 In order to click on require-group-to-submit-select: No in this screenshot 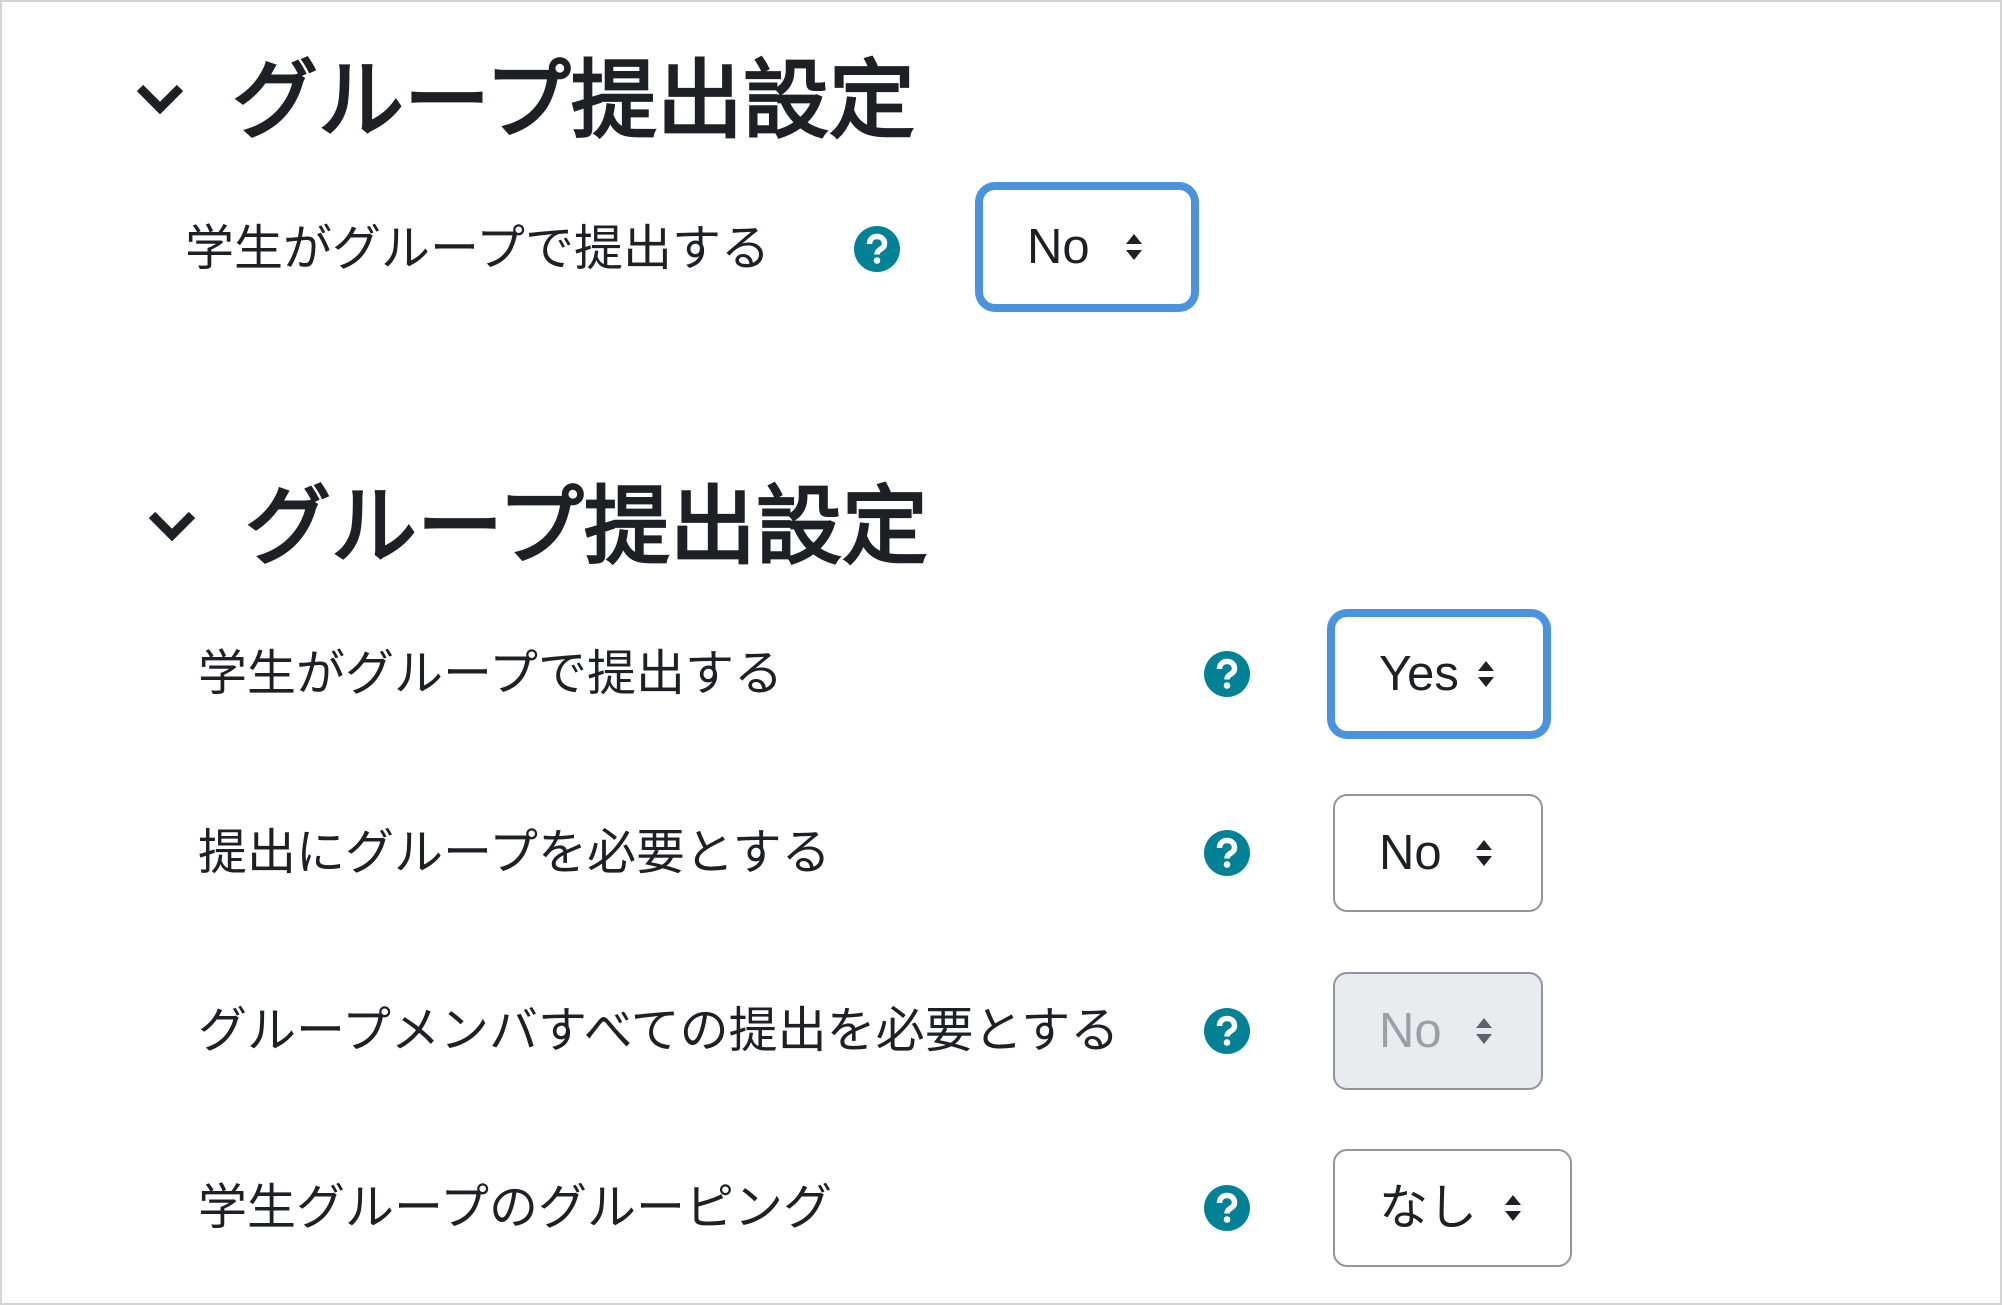, I will do `click(1438, 853)`.